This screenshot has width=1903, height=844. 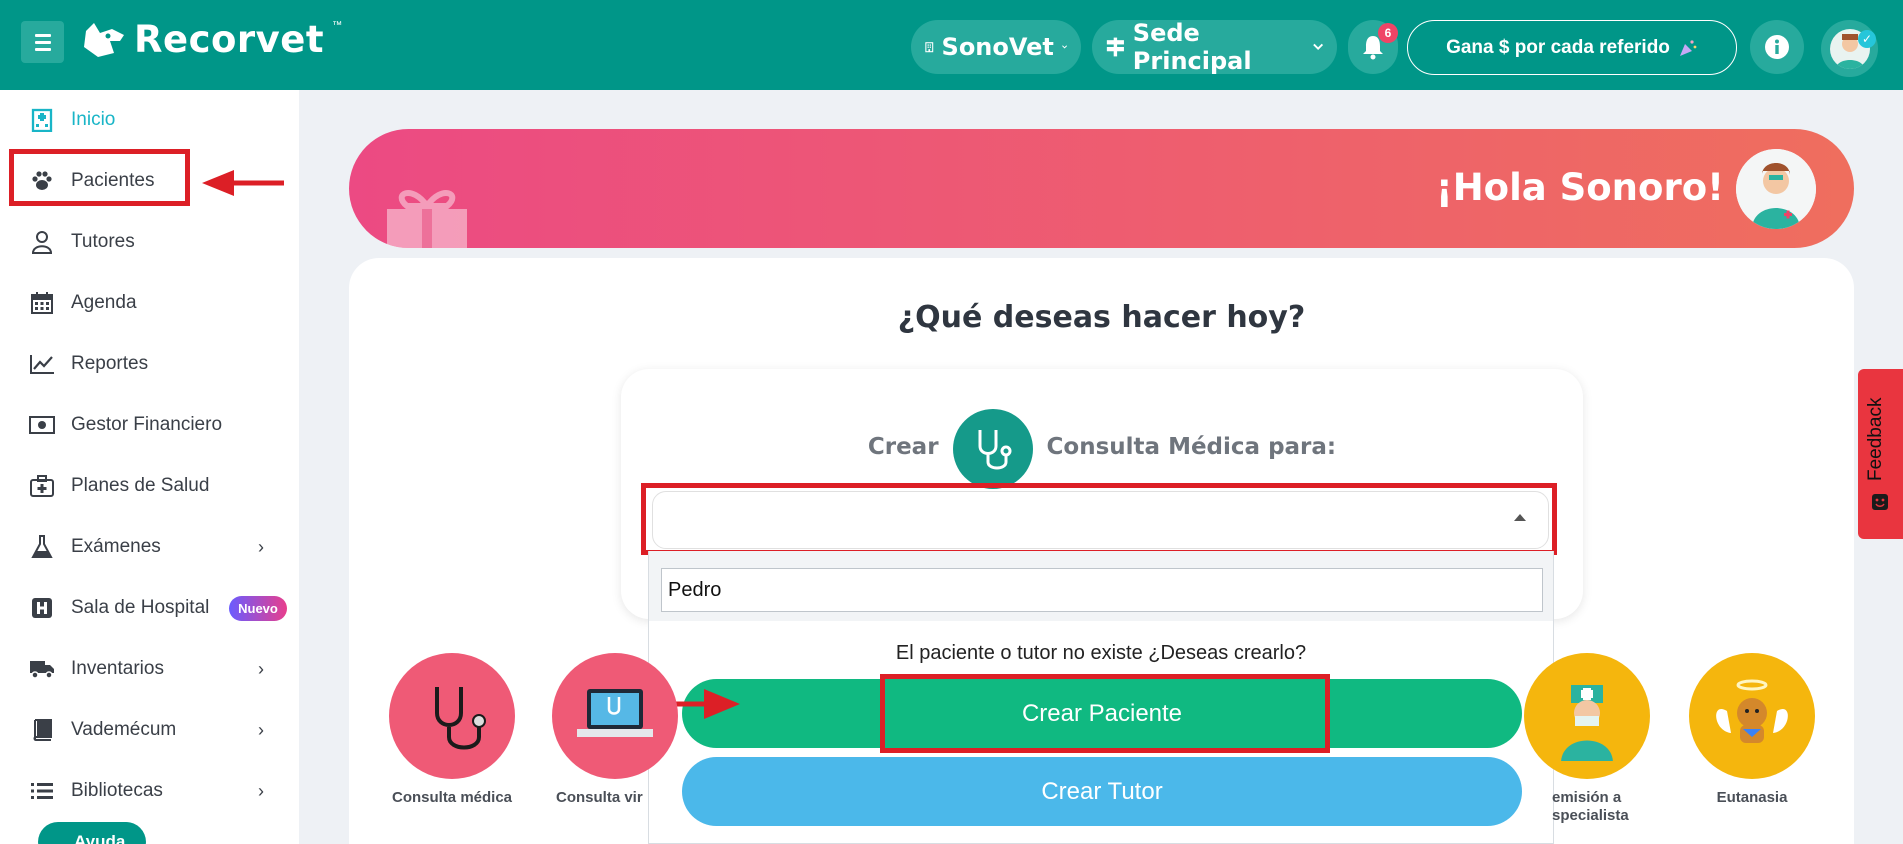 I want to click on doctor-avatar-icon, so click(x=1776, y=189).